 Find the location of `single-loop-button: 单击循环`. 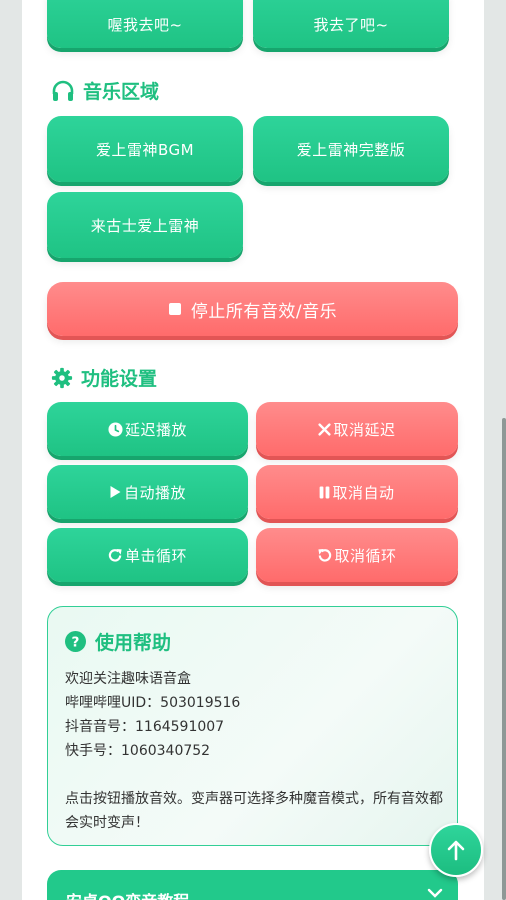

single-loop-button: 单击循环 is located at coordinates (147, 555).